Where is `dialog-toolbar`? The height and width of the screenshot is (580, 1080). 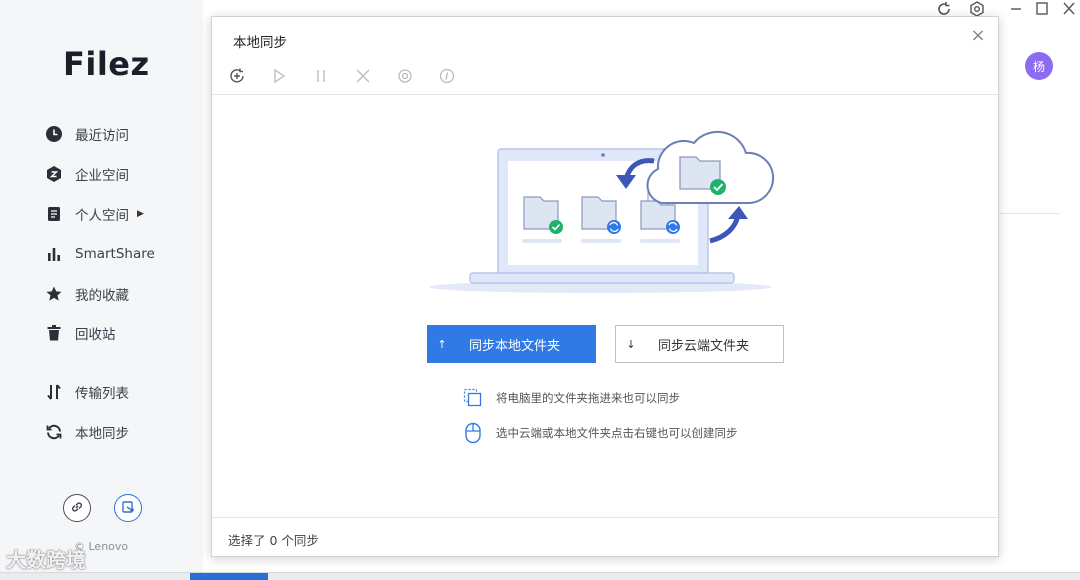 dialog-toolbar is located at coordinates (352, 76).